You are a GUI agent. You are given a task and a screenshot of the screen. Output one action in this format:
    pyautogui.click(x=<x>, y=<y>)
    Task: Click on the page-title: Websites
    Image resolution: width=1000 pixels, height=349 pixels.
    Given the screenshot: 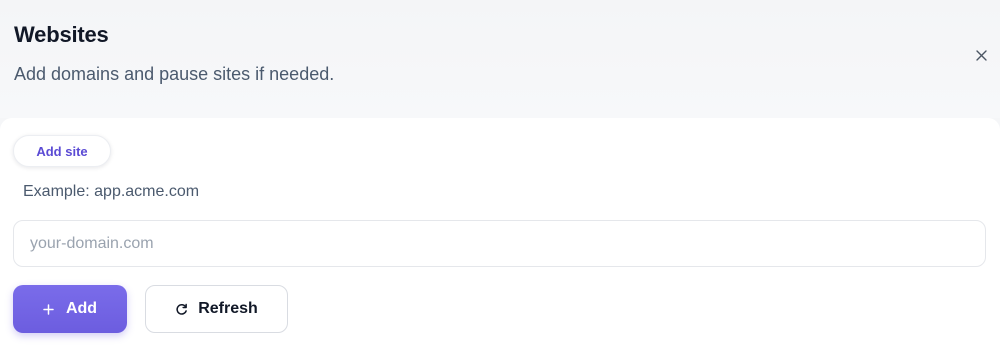 What is the action you would take?
    pyautogui.click(x=61, y=34)
    